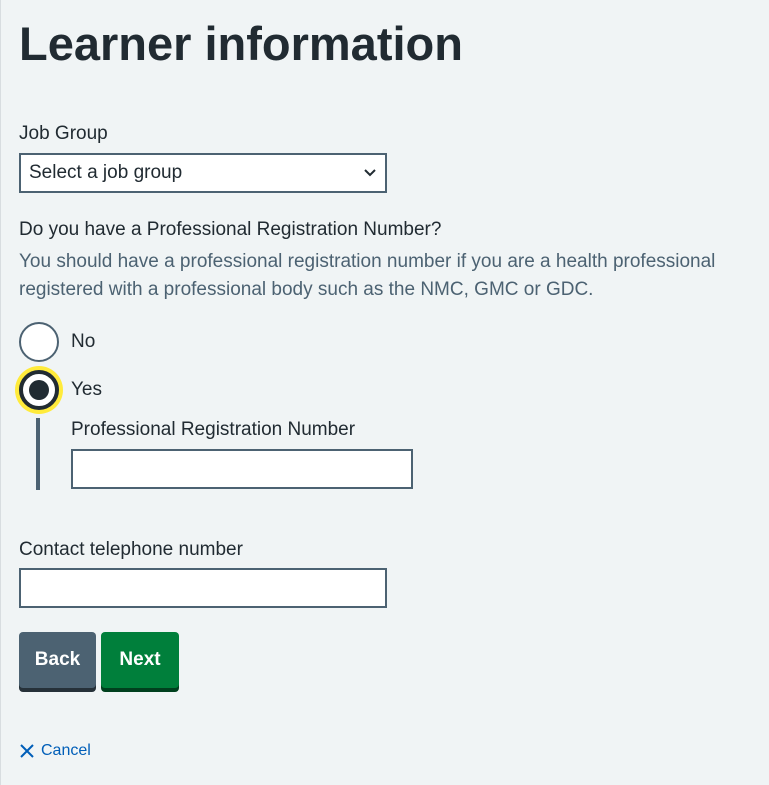  I want to click on conditional-reveal-bar, so click(38, 454).